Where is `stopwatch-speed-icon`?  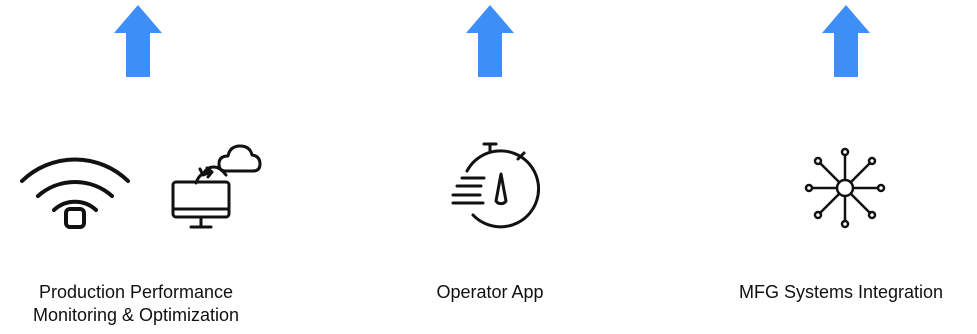 stopwatch-speed-icon is located at coordinates (496, 185).